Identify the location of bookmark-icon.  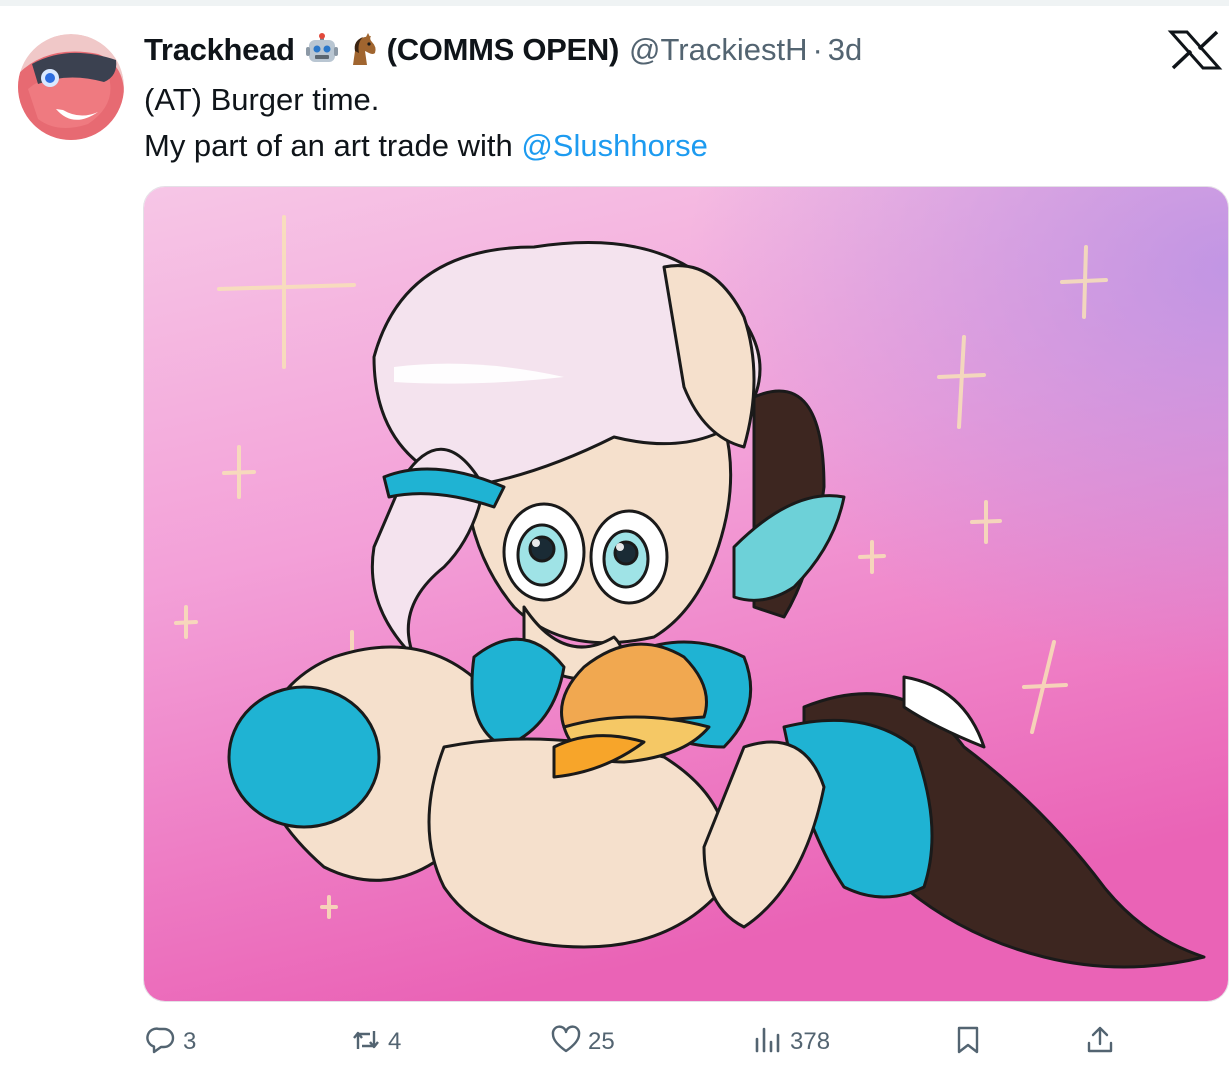
(968, 1042).